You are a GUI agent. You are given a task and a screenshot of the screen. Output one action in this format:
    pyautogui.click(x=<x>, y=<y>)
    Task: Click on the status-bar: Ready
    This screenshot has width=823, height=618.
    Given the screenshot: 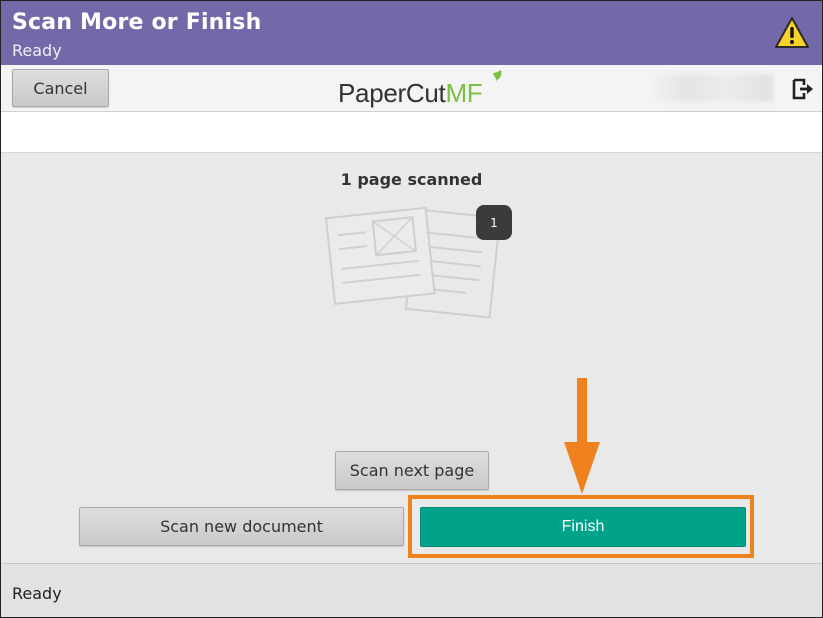 What is the action you would take?
    pyautogui.click(x=411, y=590)
    